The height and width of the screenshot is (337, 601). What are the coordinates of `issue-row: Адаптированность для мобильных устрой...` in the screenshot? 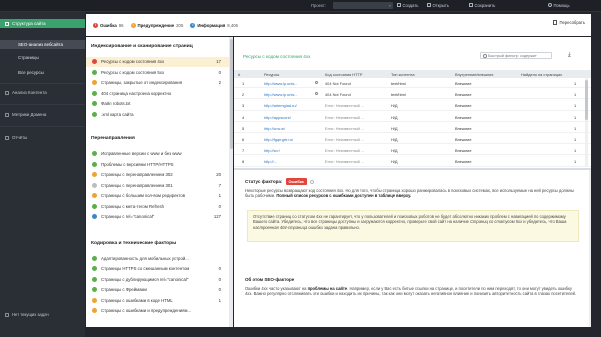 It's located at (157, 258).